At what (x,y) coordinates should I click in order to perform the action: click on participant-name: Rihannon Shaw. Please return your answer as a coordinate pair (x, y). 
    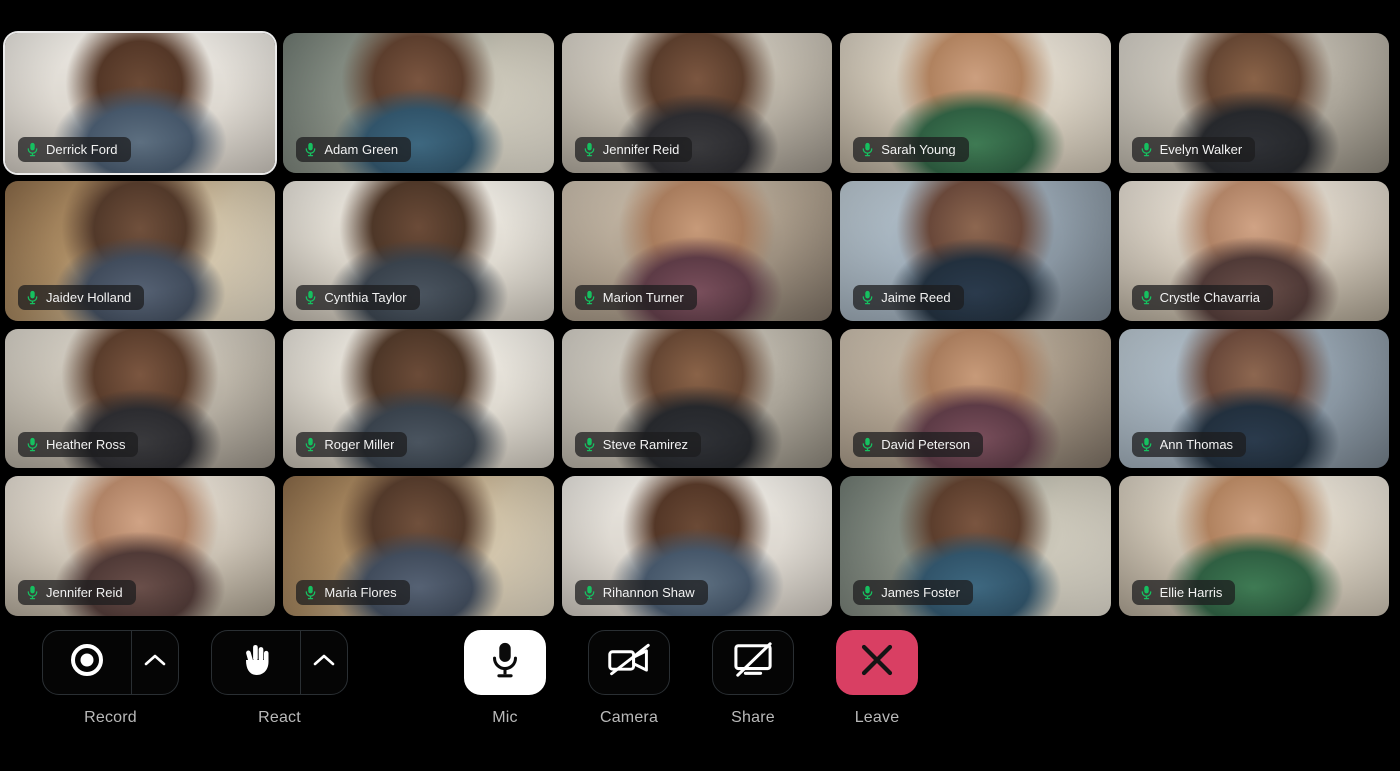
    Looking at the image, I should click on (648, 592).